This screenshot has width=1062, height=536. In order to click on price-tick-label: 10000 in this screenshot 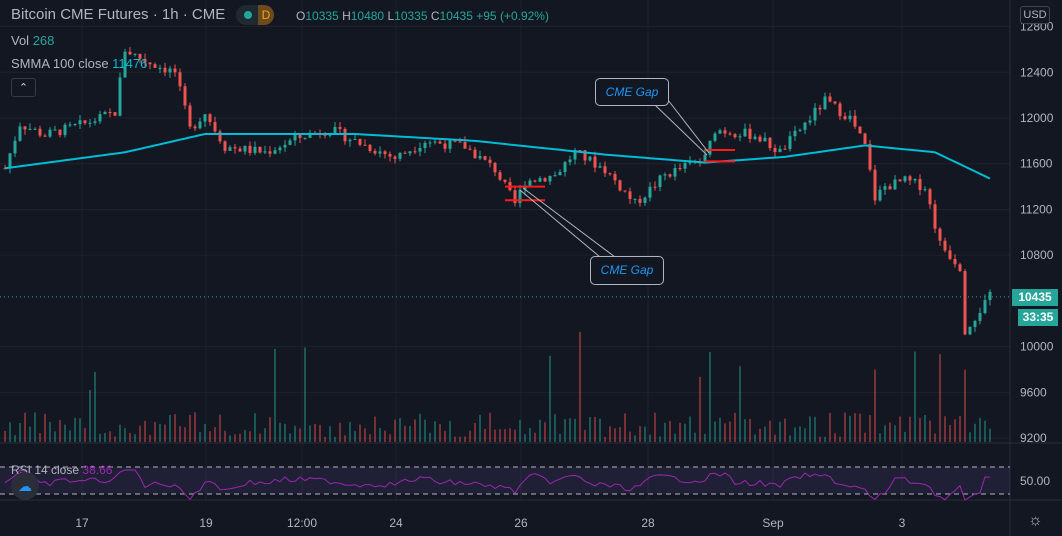, I will do `click(1037, 347)`.